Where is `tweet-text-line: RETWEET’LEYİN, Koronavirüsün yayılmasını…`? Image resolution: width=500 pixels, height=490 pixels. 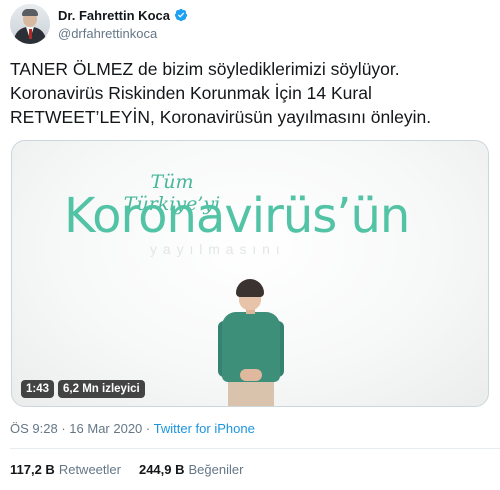 tweet-text-line: RETWEET’LEYİN, Koronavirüsün yayılmasını… is located at coordinates (221, 117).